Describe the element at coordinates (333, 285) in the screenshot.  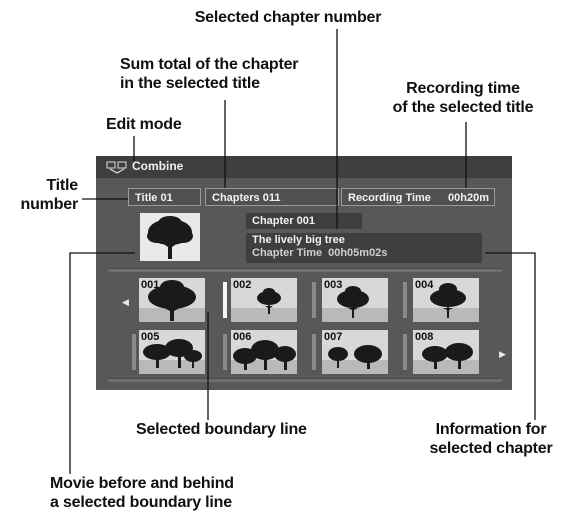
I see `thumbnail-number: 003` at that location.